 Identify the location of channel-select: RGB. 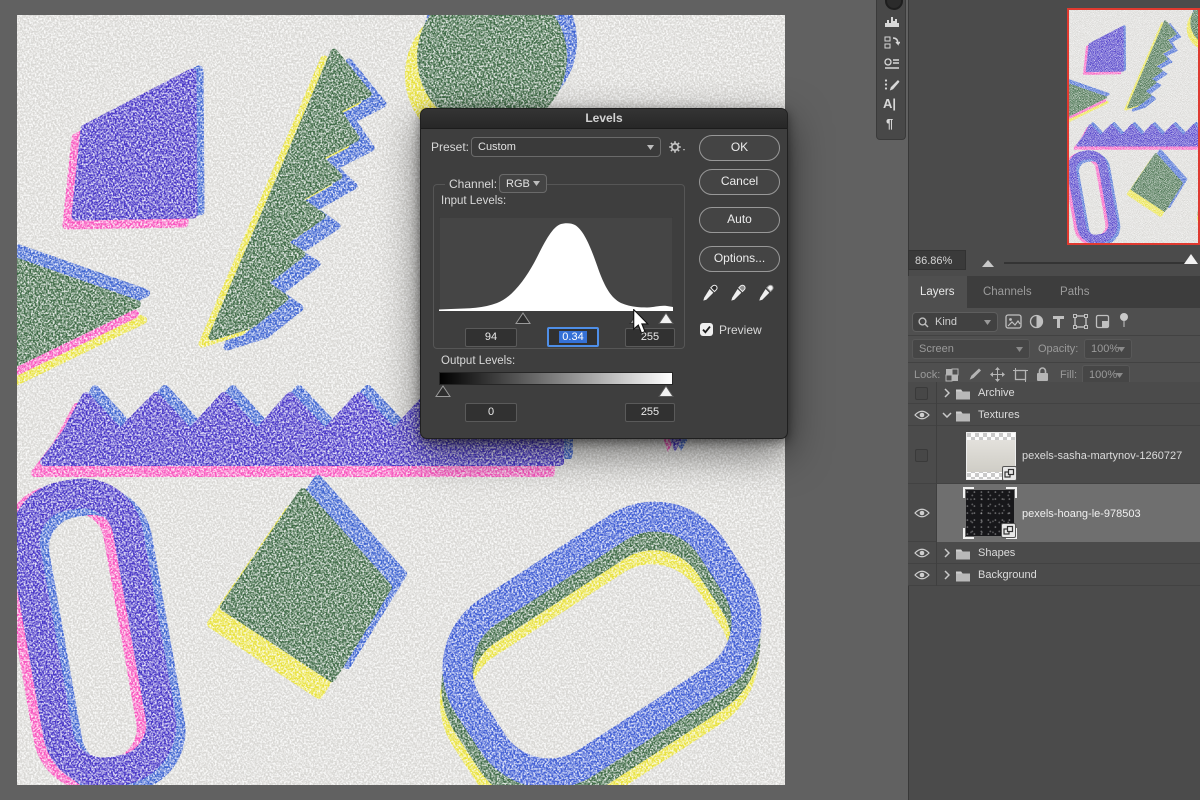
(523, 183).